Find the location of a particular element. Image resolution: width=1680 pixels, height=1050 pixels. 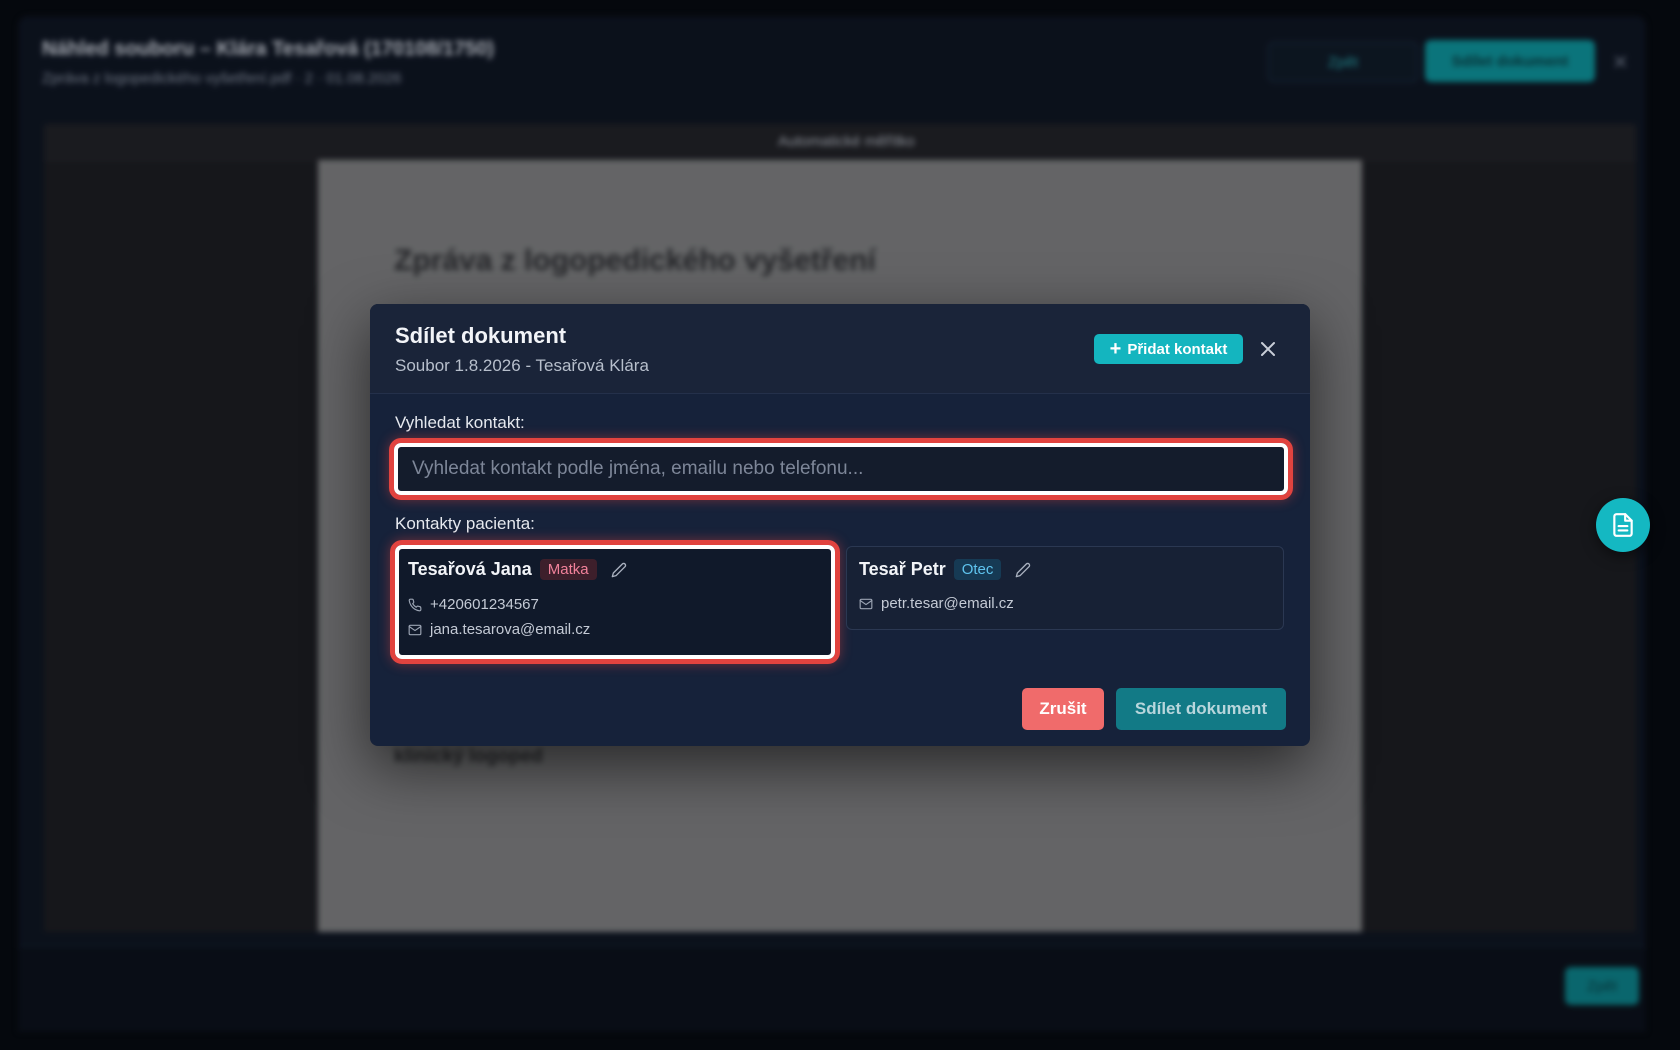

search-field-highlight is located at coordinates (841, 469).